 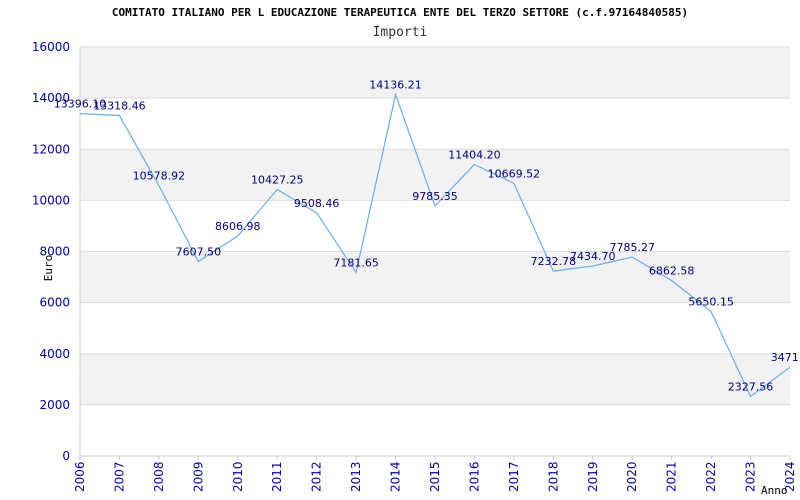 I want to click on x-tick-label: 2015, so click(x=435, y=476).